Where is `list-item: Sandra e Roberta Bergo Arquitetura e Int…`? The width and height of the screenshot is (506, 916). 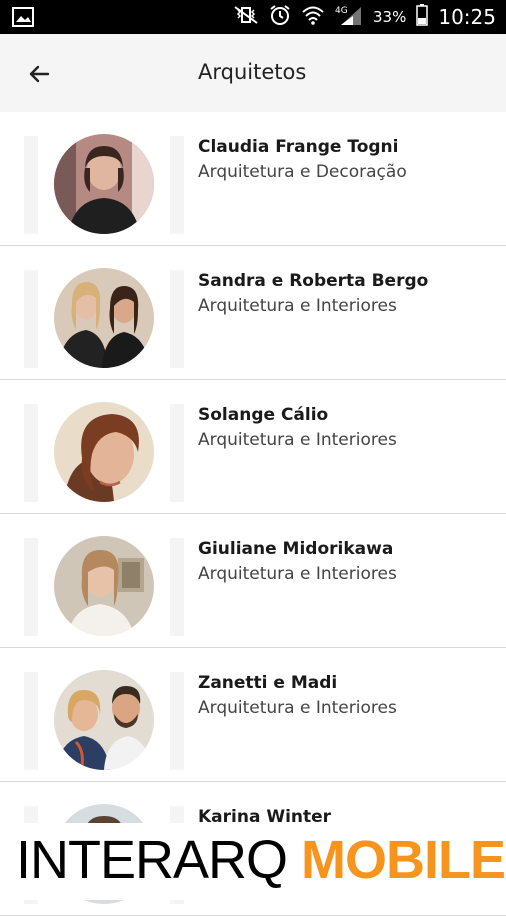 list-item: Sandra e Roberta Bergo Arquitetura e Int… is located at coordinates (253, 313).